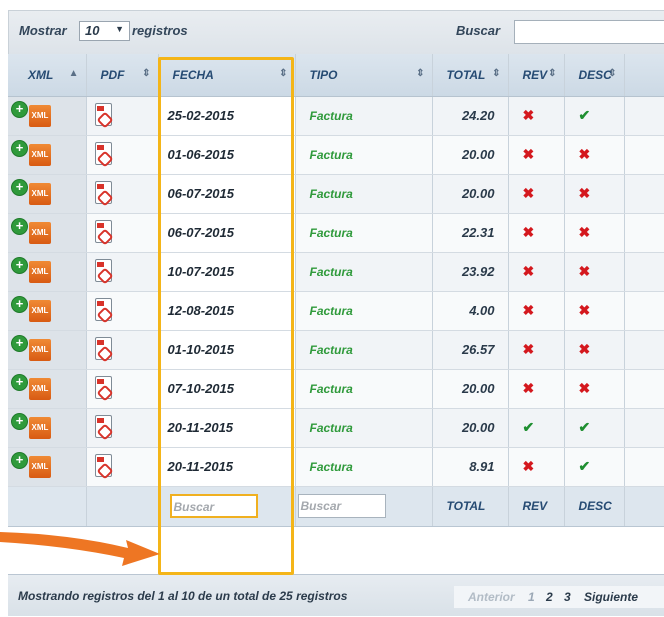 The width and height of the screenshot is (664, 617). What do you see at coordinates (559, 597) in the screenshot?
I see `pagination: Anterior 1 2 3 Siguiente` at bounding box center [559, 597].